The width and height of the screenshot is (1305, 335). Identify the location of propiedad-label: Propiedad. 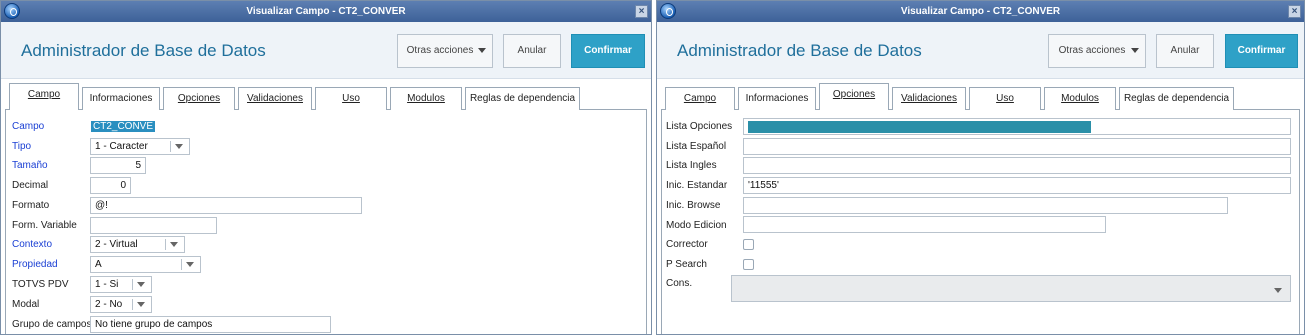
(35, 264).